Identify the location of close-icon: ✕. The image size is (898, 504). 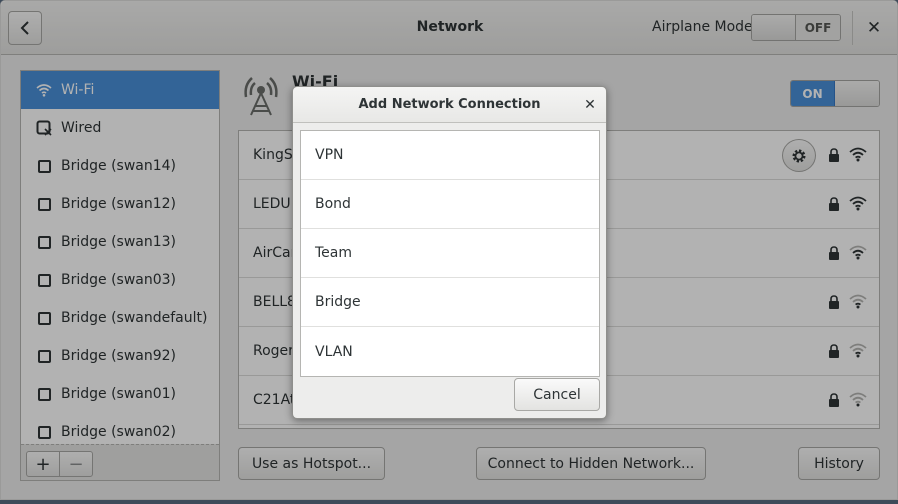
(590, 105).